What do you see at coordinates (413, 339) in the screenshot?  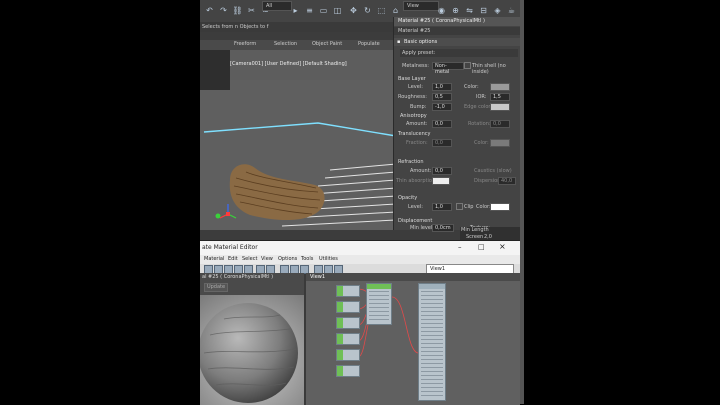 I see `node-view: View1` at bounding box center [413, 339].